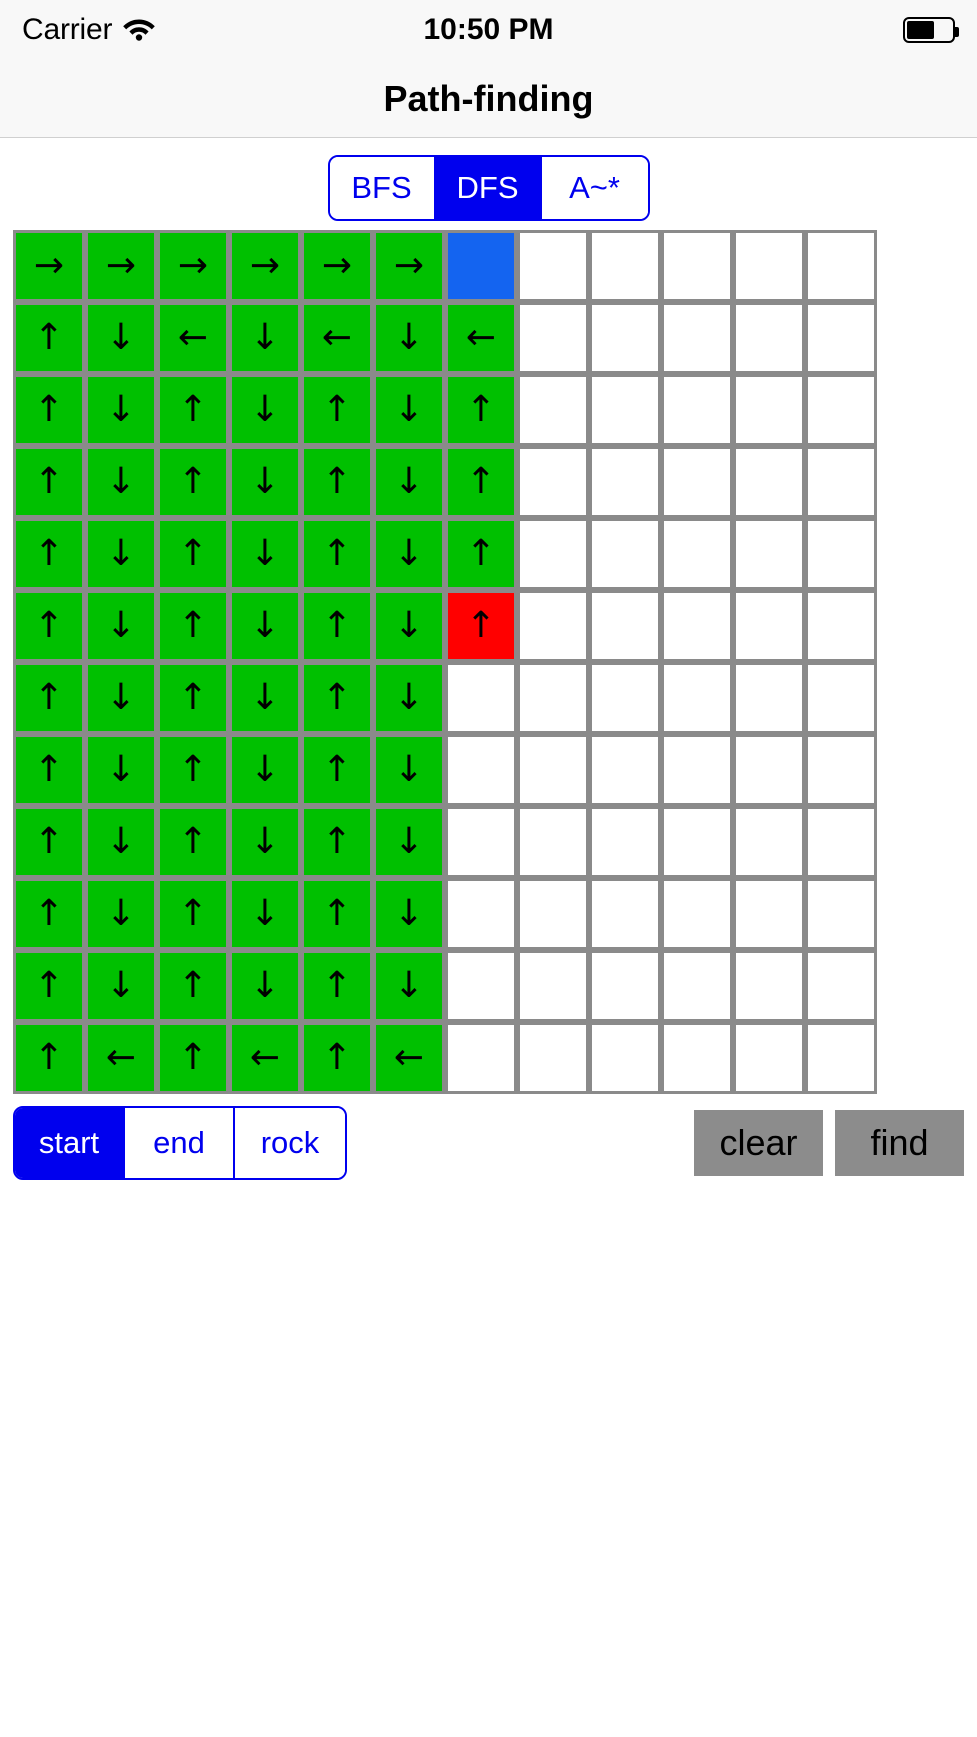 The height and width of the screenshot is (1737, 977). What do you see at coordinates (265, 626) in the screenshot?
I see `grid-cell-5-3: ↓` at bounding box center [265, 626].